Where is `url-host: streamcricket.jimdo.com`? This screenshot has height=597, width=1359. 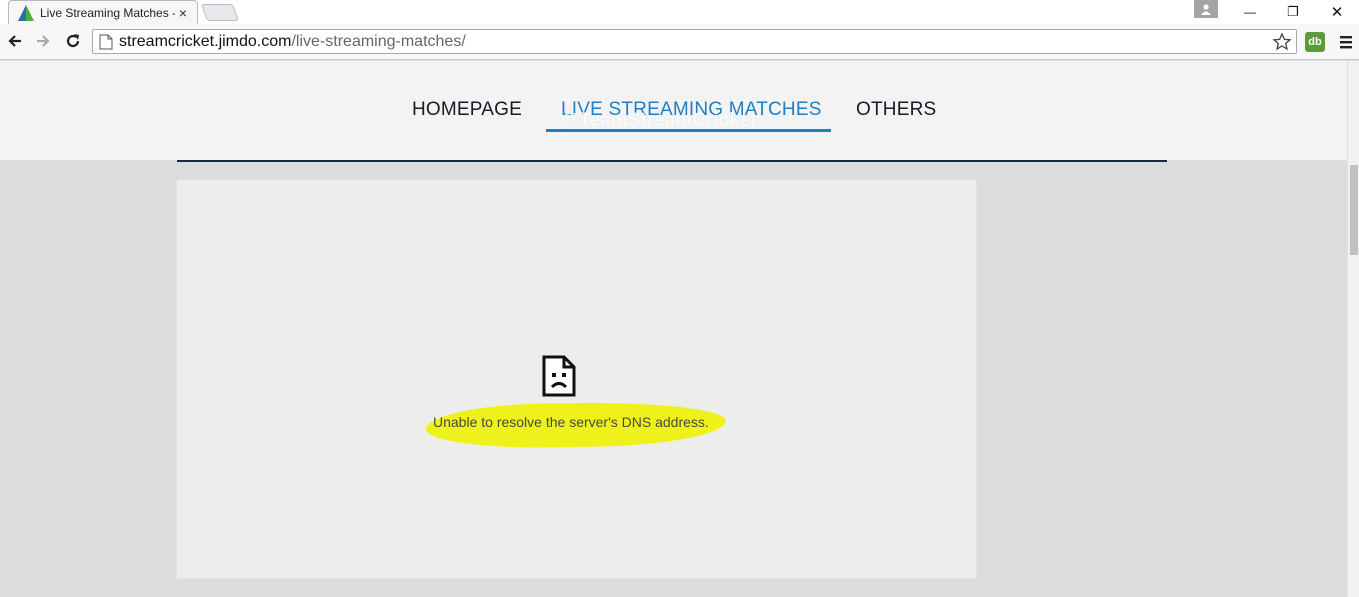
url-host: streamcricket.jimdo.com is located at coordinates (205, 41).